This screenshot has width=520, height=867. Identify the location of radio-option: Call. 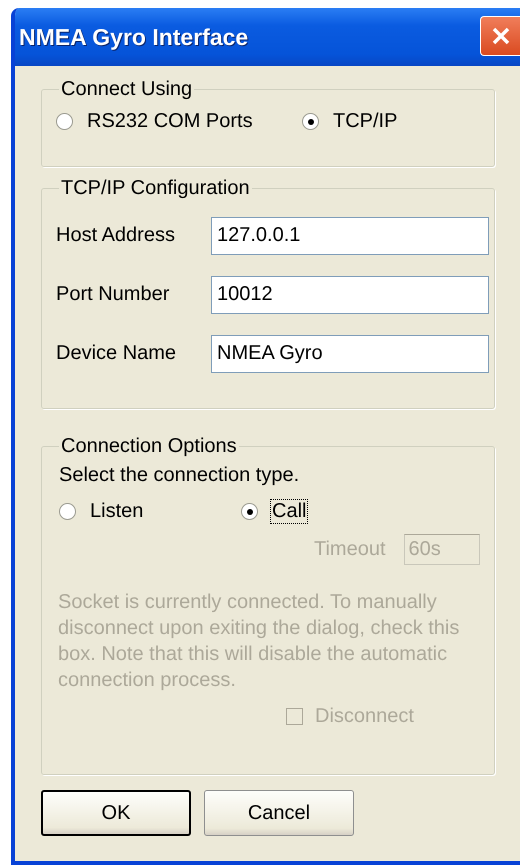
(274, 511).